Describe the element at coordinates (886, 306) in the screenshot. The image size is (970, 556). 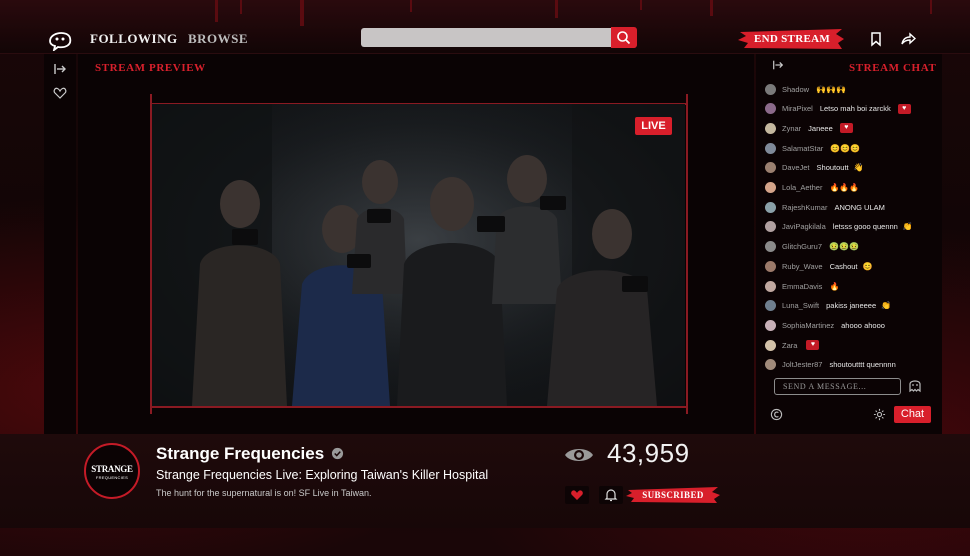
I see `chat-emoji: 👏` at that location.